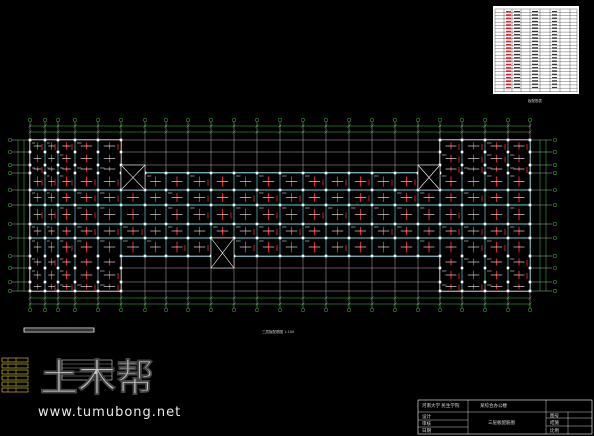  Describe the element at coordinates (535, 101) in the screenshot. I see `table-caption: 板配筋表` at that location.